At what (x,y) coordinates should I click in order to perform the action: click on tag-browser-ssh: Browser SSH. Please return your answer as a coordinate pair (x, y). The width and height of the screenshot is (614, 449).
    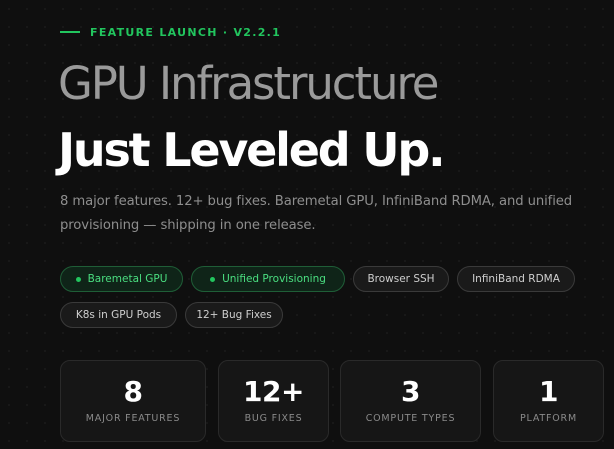
    Looking at the image, I should click on (401, 279).